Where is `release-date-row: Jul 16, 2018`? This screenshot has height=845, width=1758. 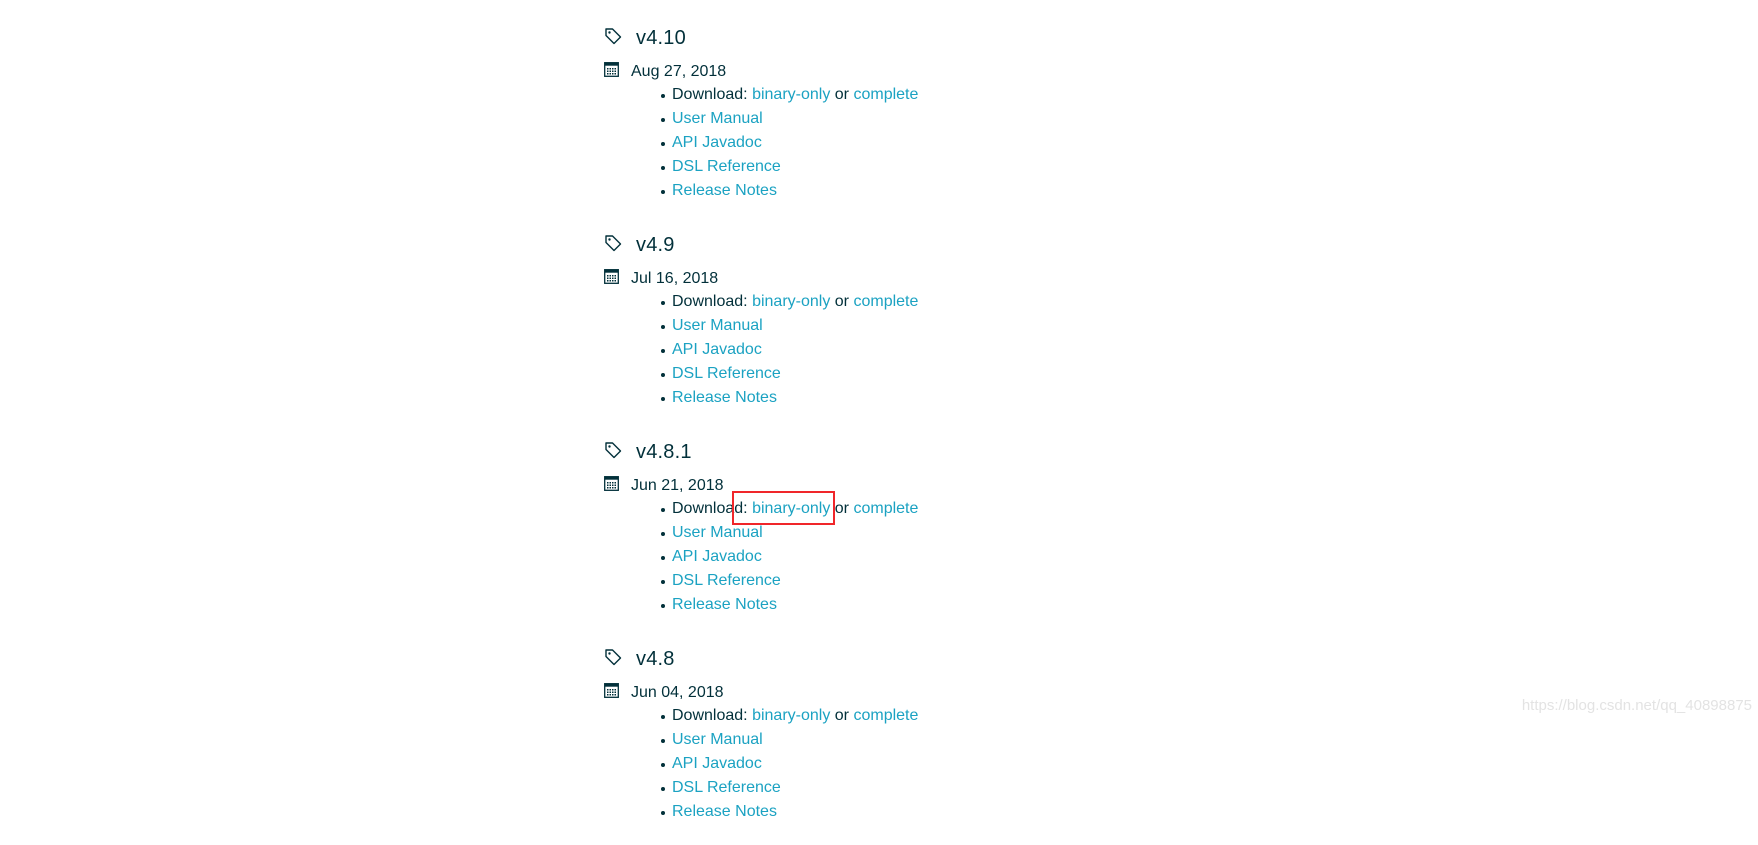 release-date-row: Jul 16, 2018 is located at coordinates (661, 279).